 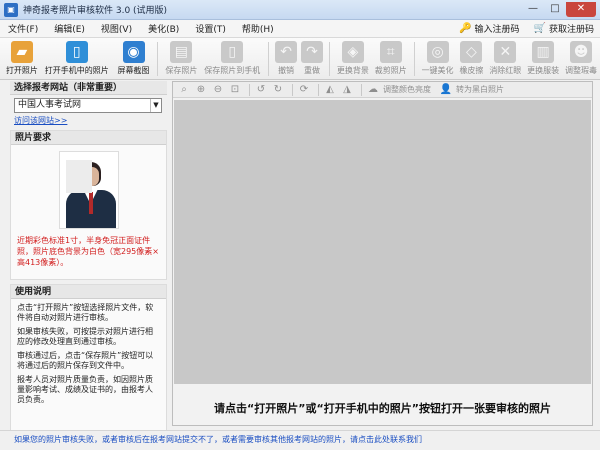 I want to click on phone-save-icon: ▯, so click(x=232, y=52).